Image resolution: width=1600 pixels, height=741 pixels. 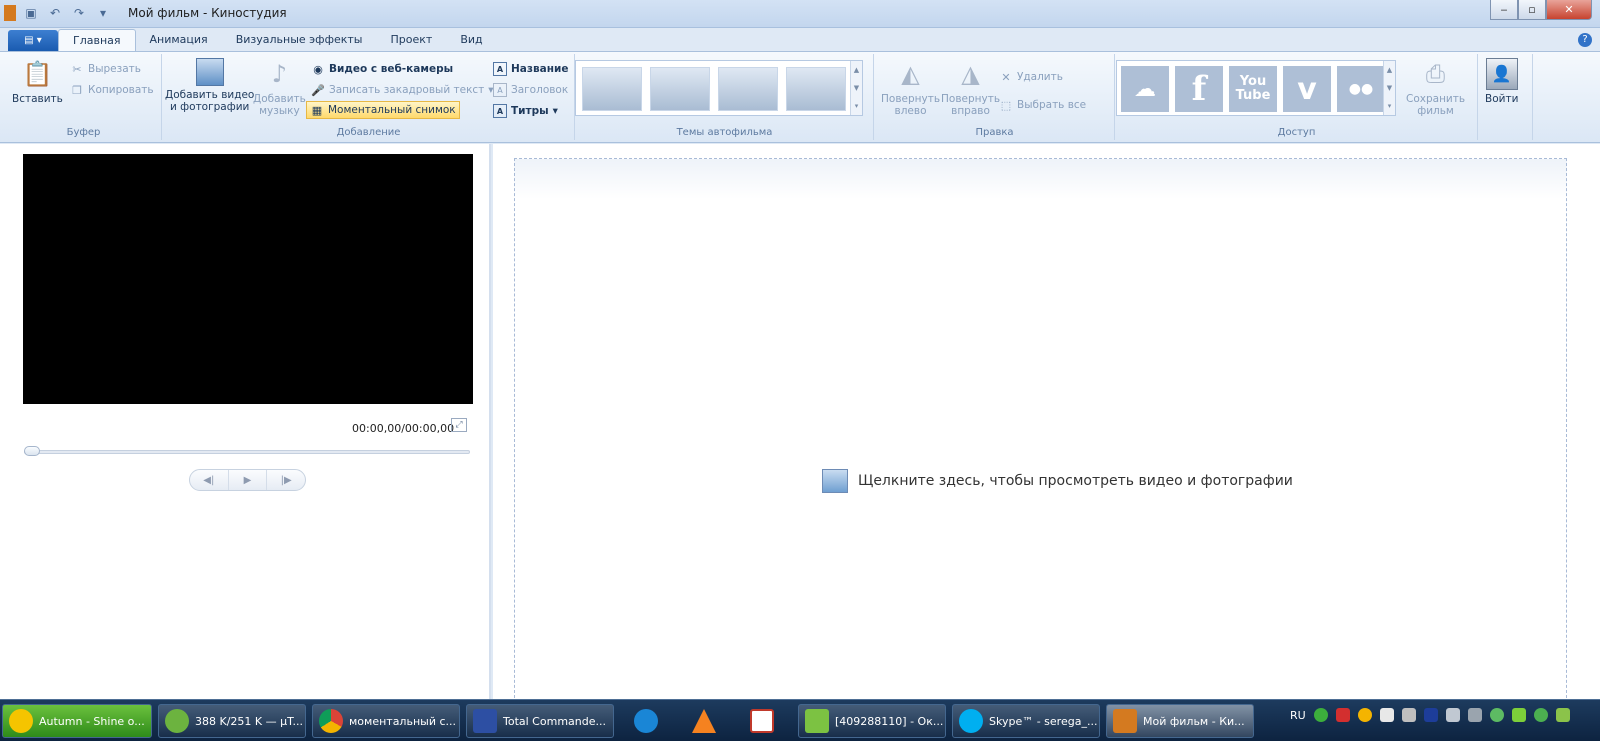 What do you see at coordinates (279, 87) in the screenshot?
I see `add-music-button: ♪ Добавить музыку` at bounding box center [279, 87].